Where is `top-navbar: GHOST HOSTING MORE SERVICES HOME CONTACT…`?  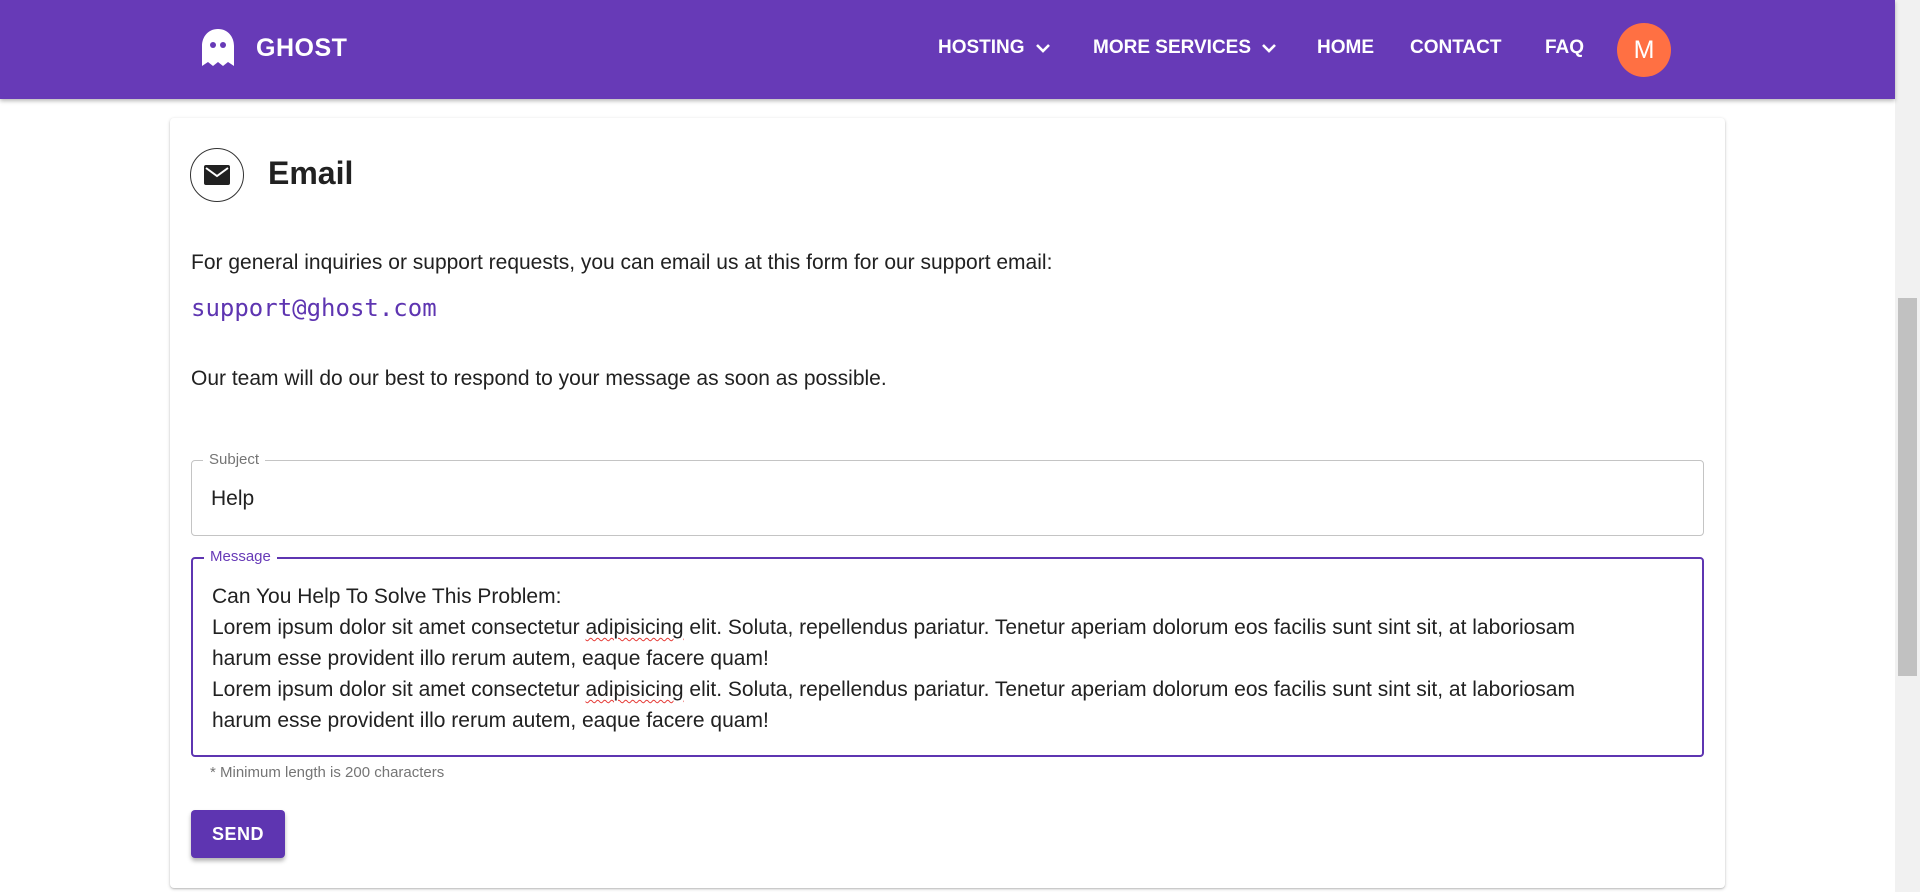 top-navbar: GHOST HOSTING MORE SERVICES HOME CONTACT… is located at coordinates (947, 49).